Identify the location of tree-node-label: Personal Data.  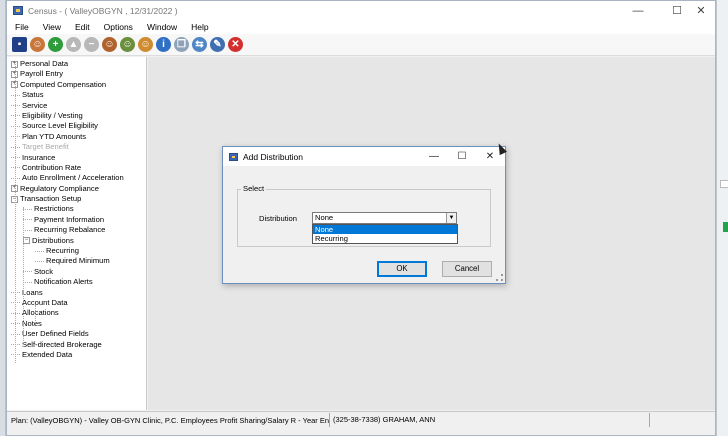
(44, 63).